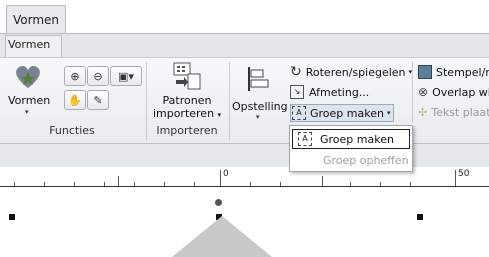  I want to click on stempel-label: Stempel/re, so click(462, 72).